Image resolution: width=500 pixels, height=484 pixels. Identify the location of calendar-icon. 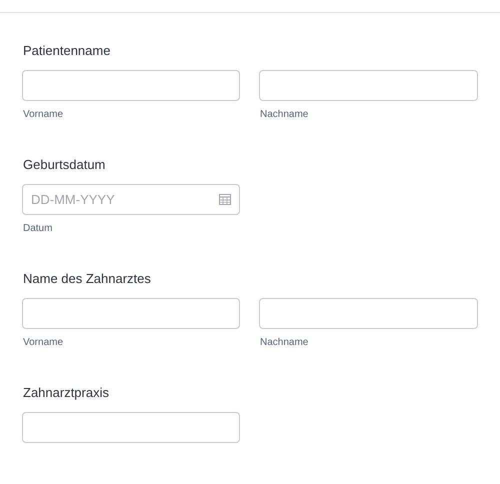
(225, 199).